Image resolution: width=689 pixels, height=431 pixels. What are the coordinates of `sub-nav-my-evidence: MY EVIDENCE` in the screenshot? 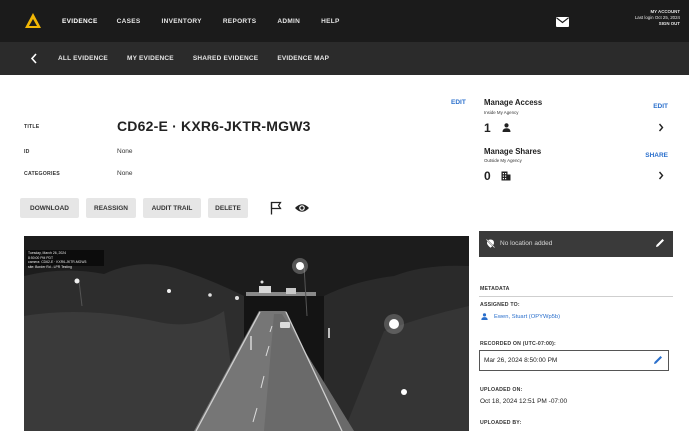 It's located at (150, 58).